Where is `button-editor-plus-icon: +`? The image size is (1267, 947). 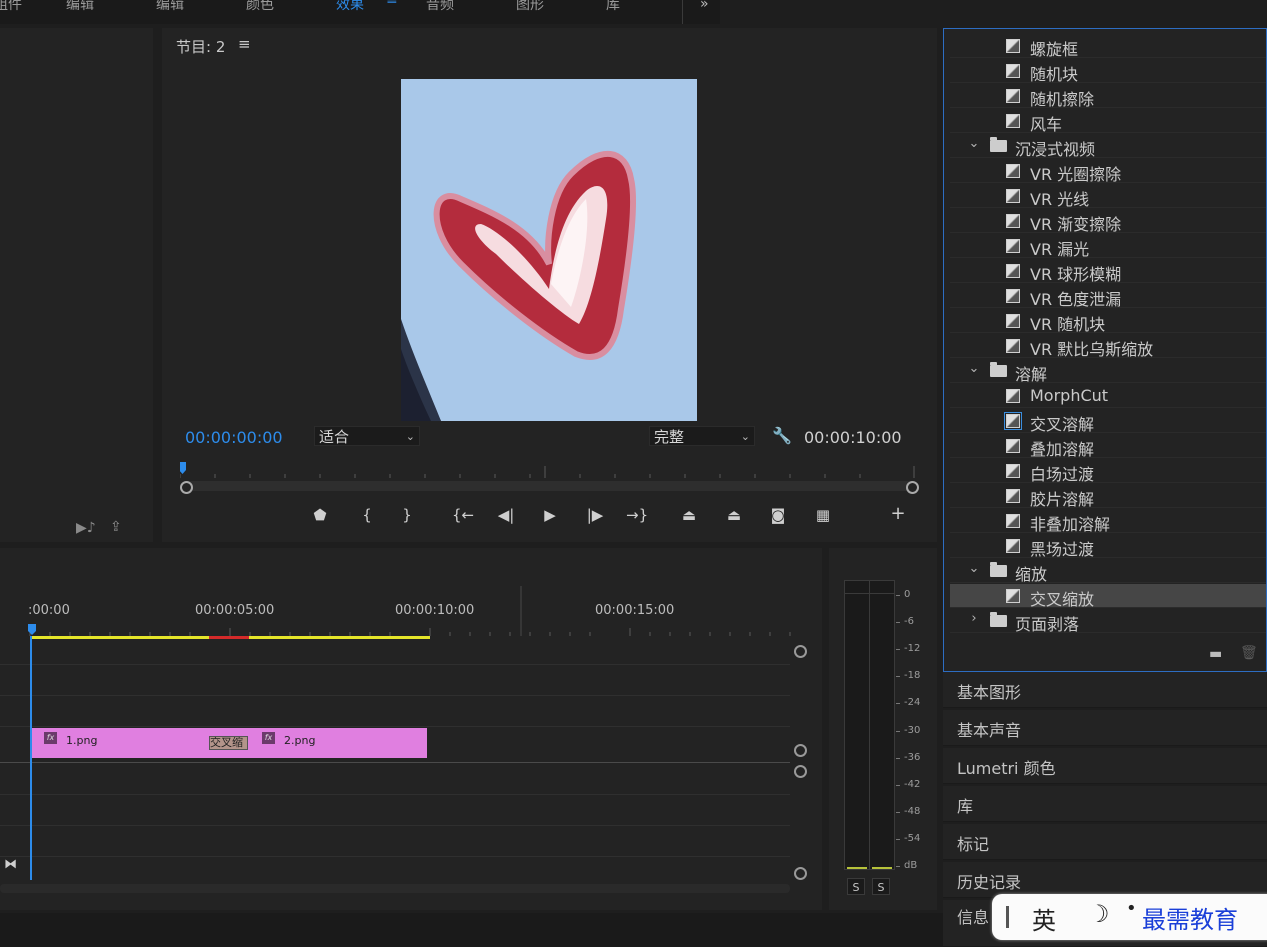 button-editor-plus-icon: + is located at coordinates (898, 513).